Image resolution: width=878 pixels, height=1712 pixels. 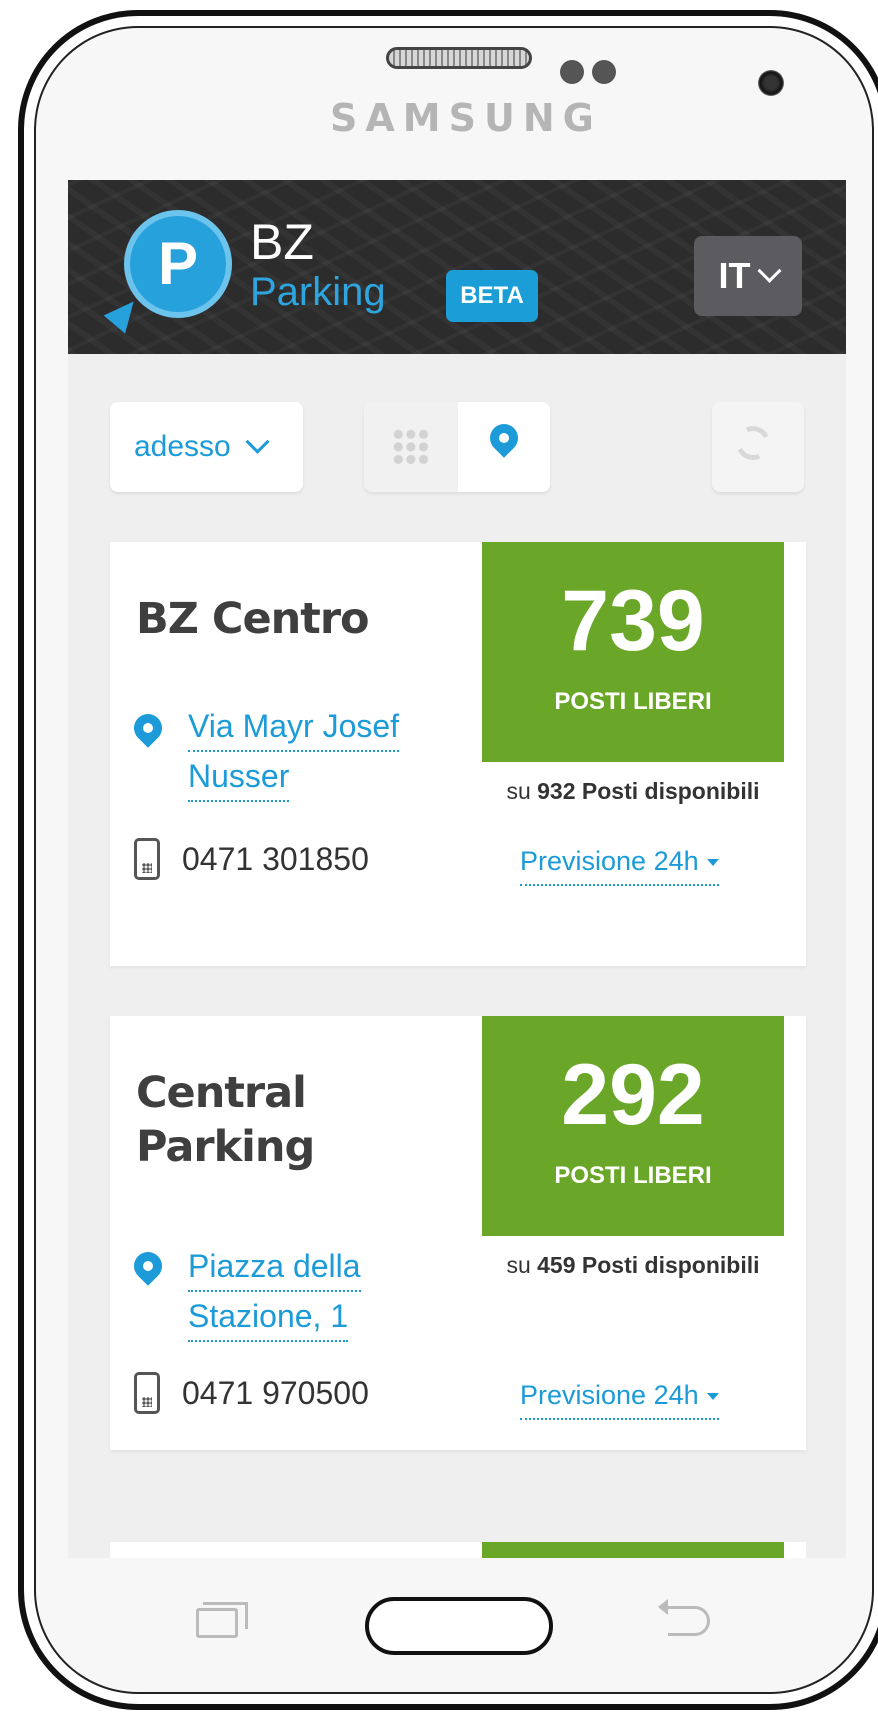 I want to click on recent-apps-icon, so click(x=222, y=1620).